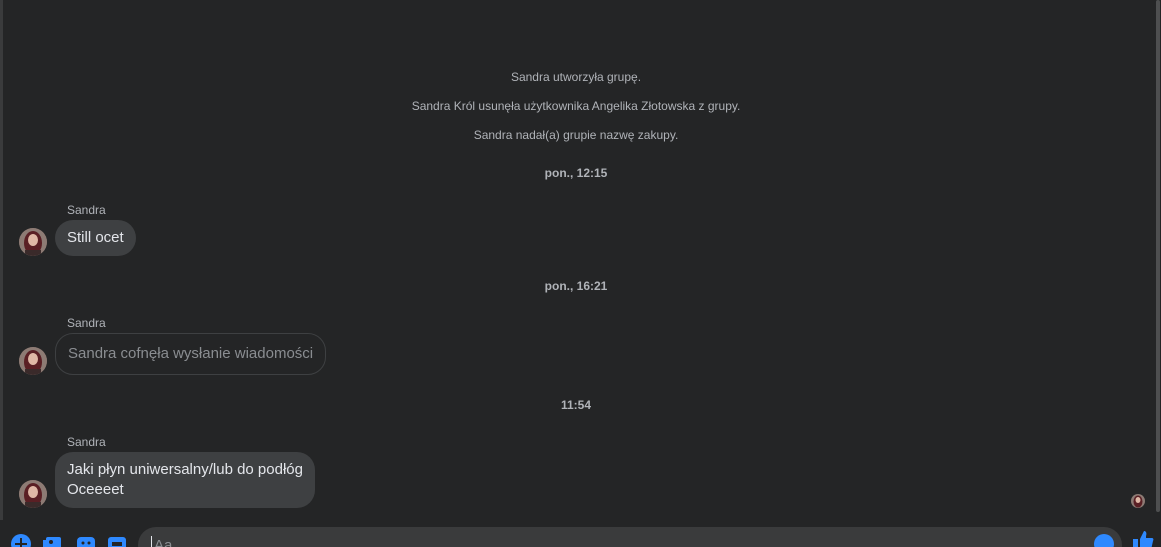 This screenshot has height=547, width=1161. What do you see at coordinates (1143, 538) in the screenshot?
I see `thumbs-up-icon` at bounding box center [1143, 538].